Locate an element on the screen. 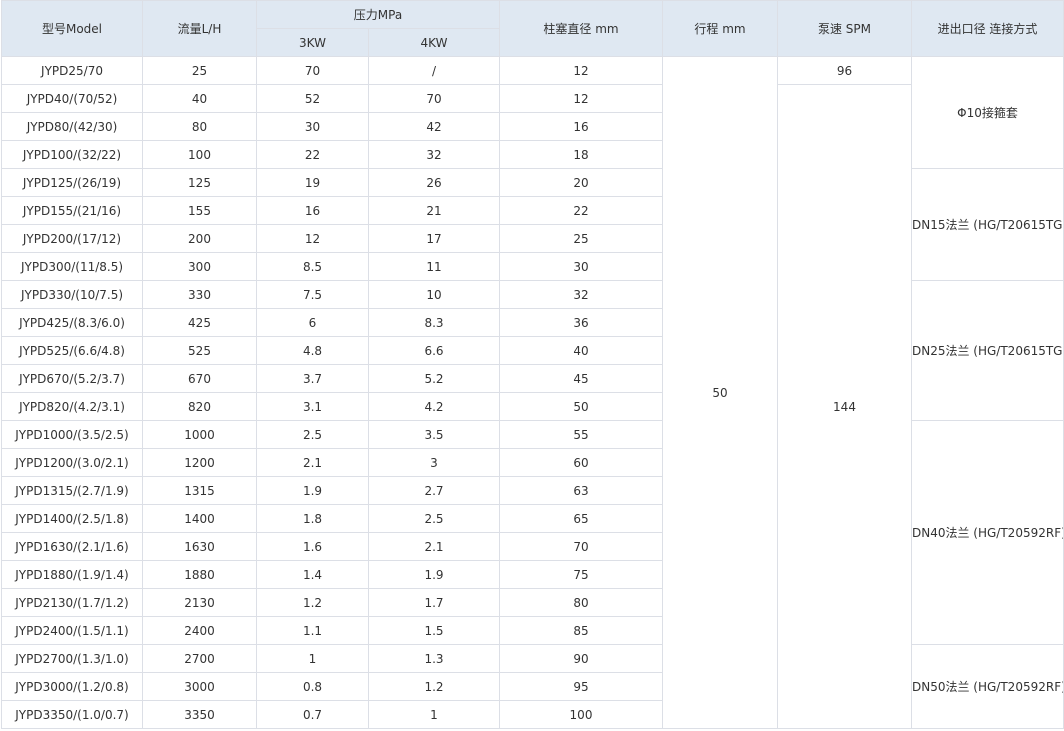 The height and width of the screenshot is (731, 1064). cell-model: JYPD330/(10/7.5) is located at coordinates (72, 294).